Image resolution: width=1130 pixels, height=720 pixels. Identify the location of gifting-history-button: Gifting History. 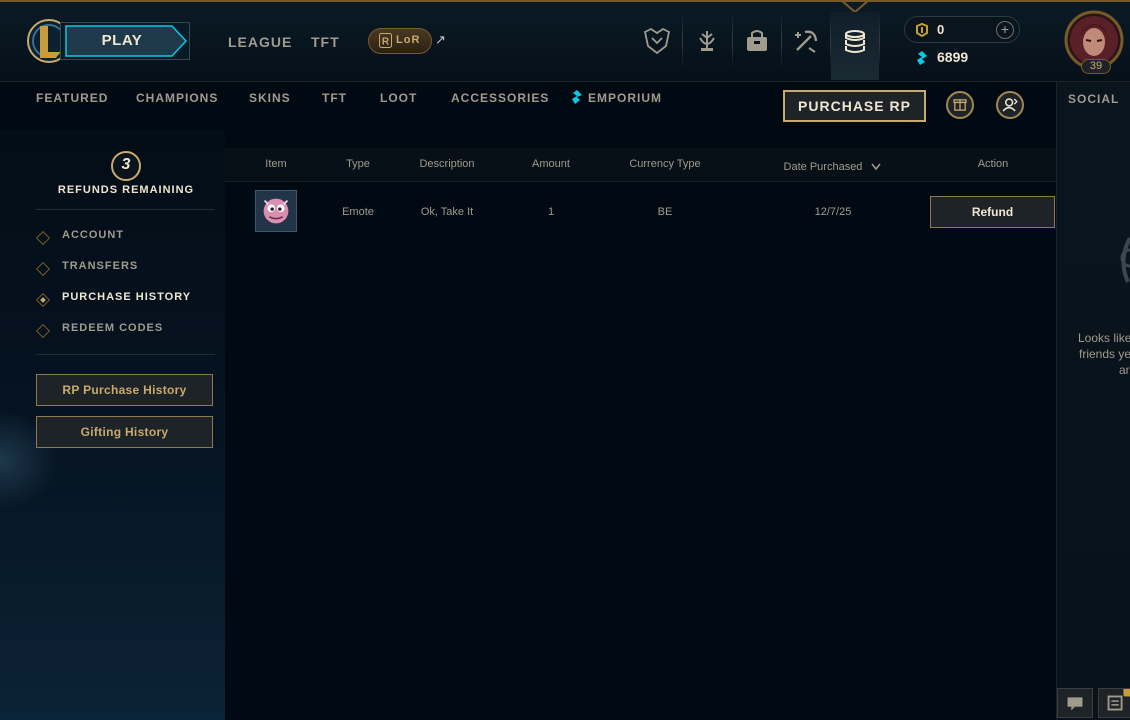
(124, 432).